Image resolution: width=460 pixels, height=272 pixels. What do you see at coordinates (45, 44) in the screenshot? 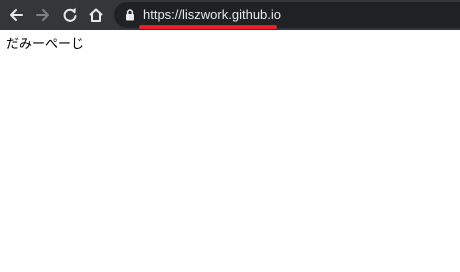
I see `page-body-text: だみーぺーじ` at bounding box center [45, 44].